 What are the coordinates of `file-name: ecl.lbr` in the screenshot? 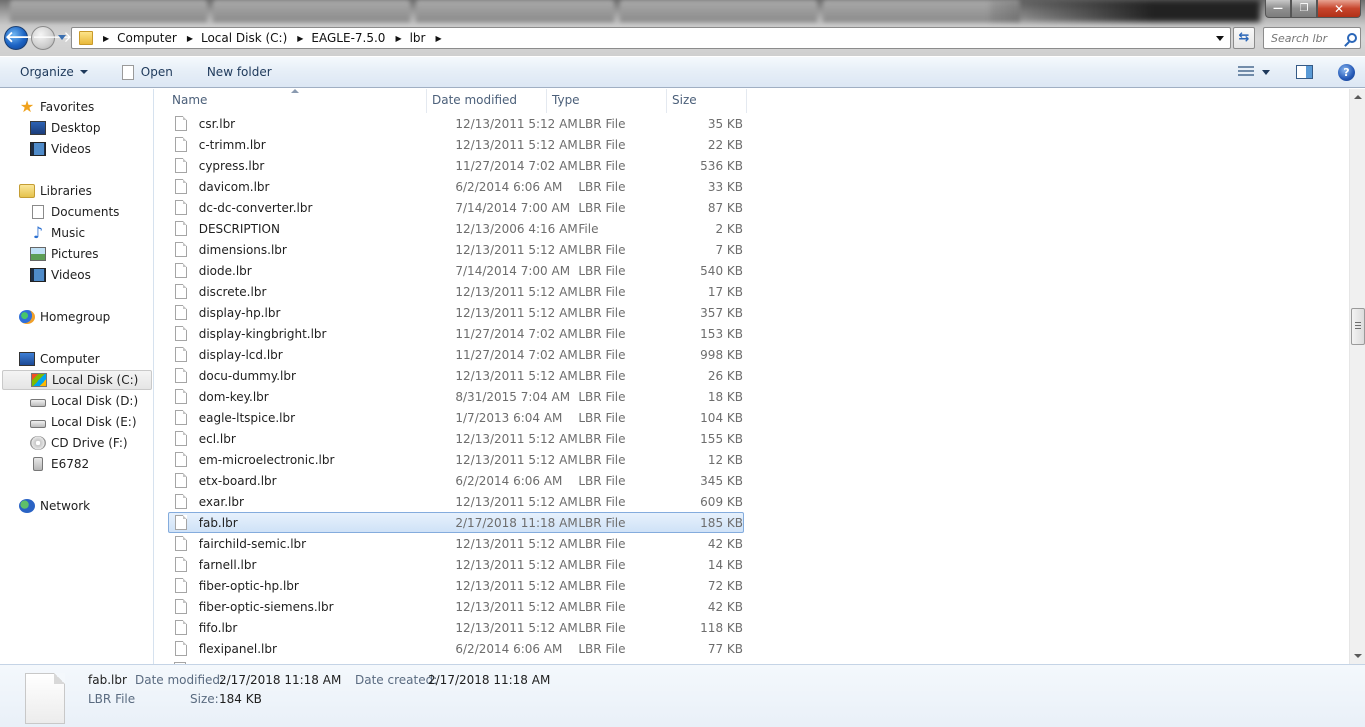 It's located at (217, 438).